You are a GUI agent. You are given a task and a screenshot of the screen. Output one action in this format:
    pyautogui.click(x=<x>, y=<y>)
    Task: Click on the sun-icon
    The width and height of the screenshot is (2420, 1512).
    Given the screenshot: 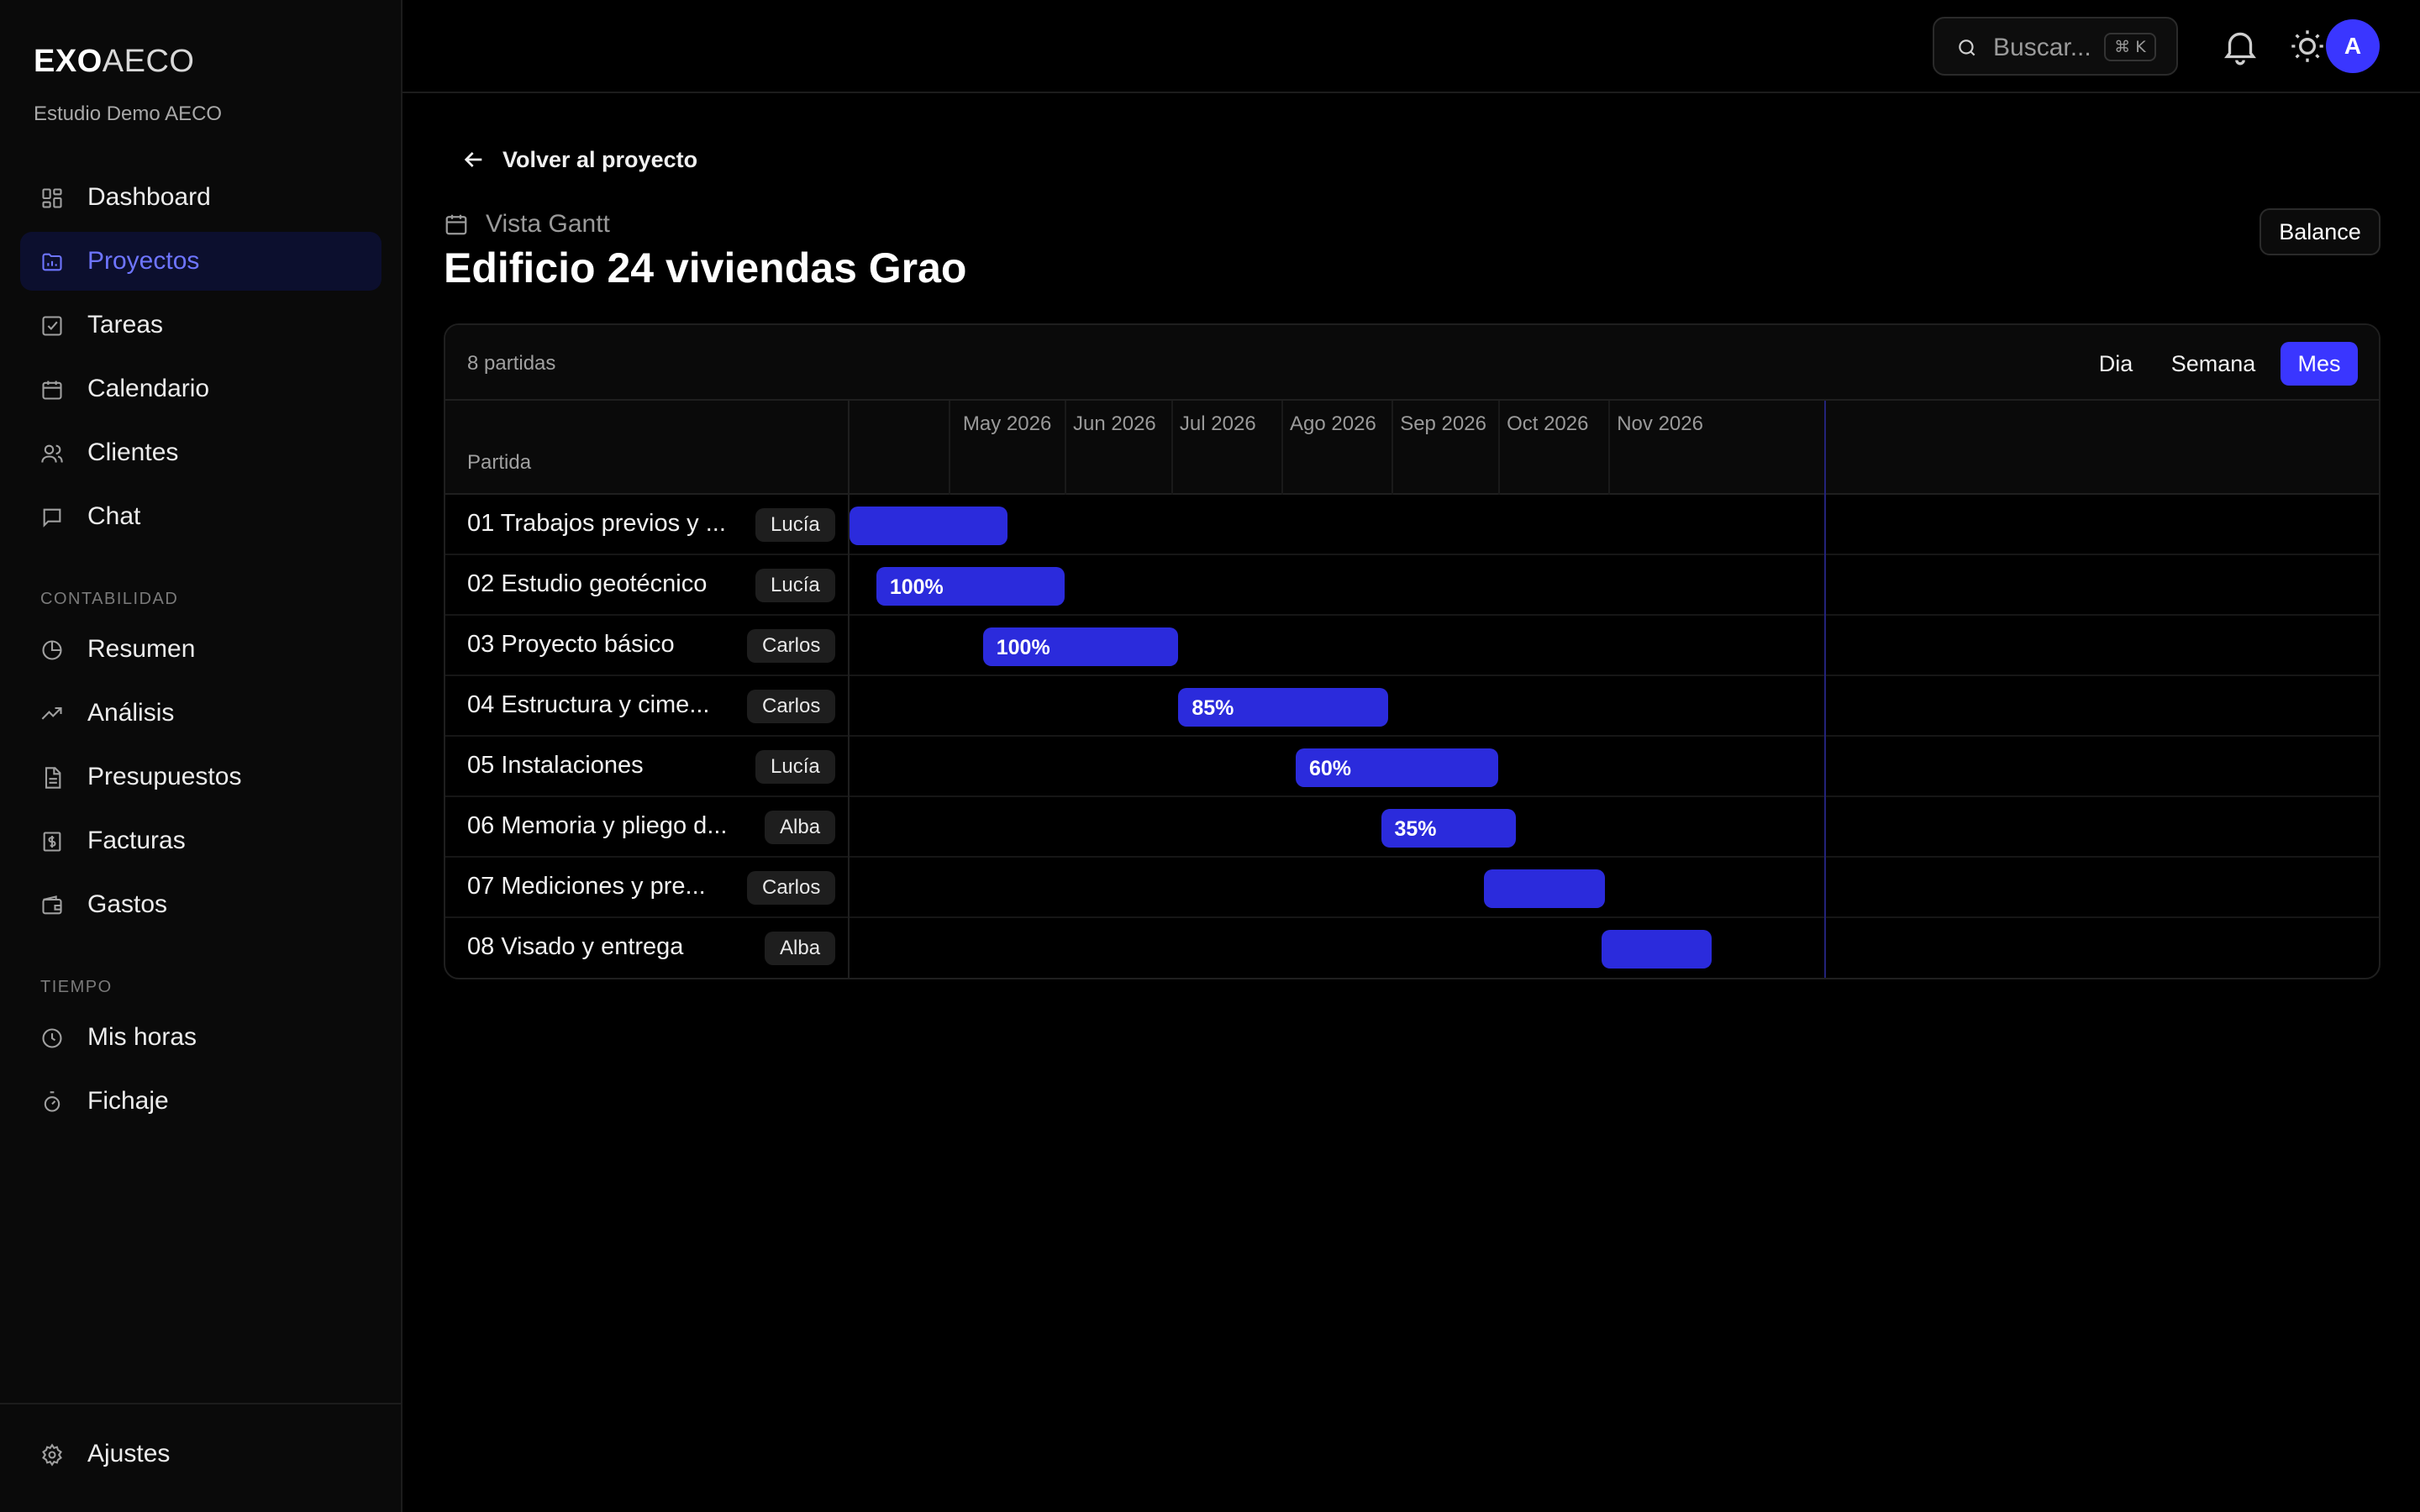 What is the action you would take?
    pyautogui.click(x=2307, y=46)
    